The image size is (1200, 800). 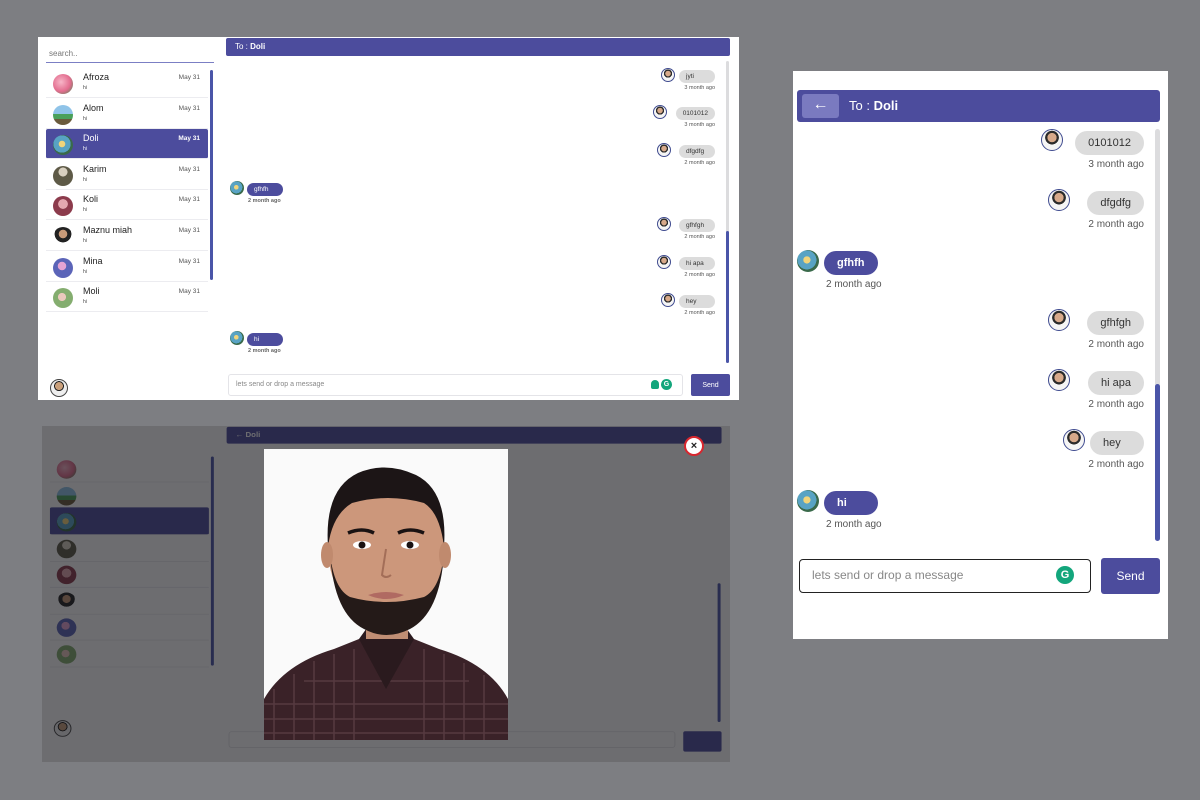 What do you see at coordinates (59, 388) in the screenshot?
I see `current-user-avatar` at bounding box center [59, 388].